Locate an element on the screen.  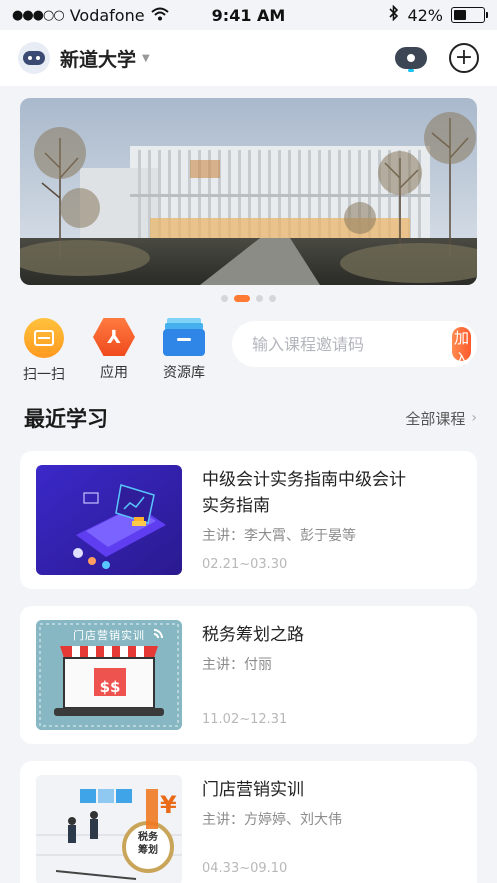
school-switcher-label: 新道大学 is located at coordinates (98, 58).